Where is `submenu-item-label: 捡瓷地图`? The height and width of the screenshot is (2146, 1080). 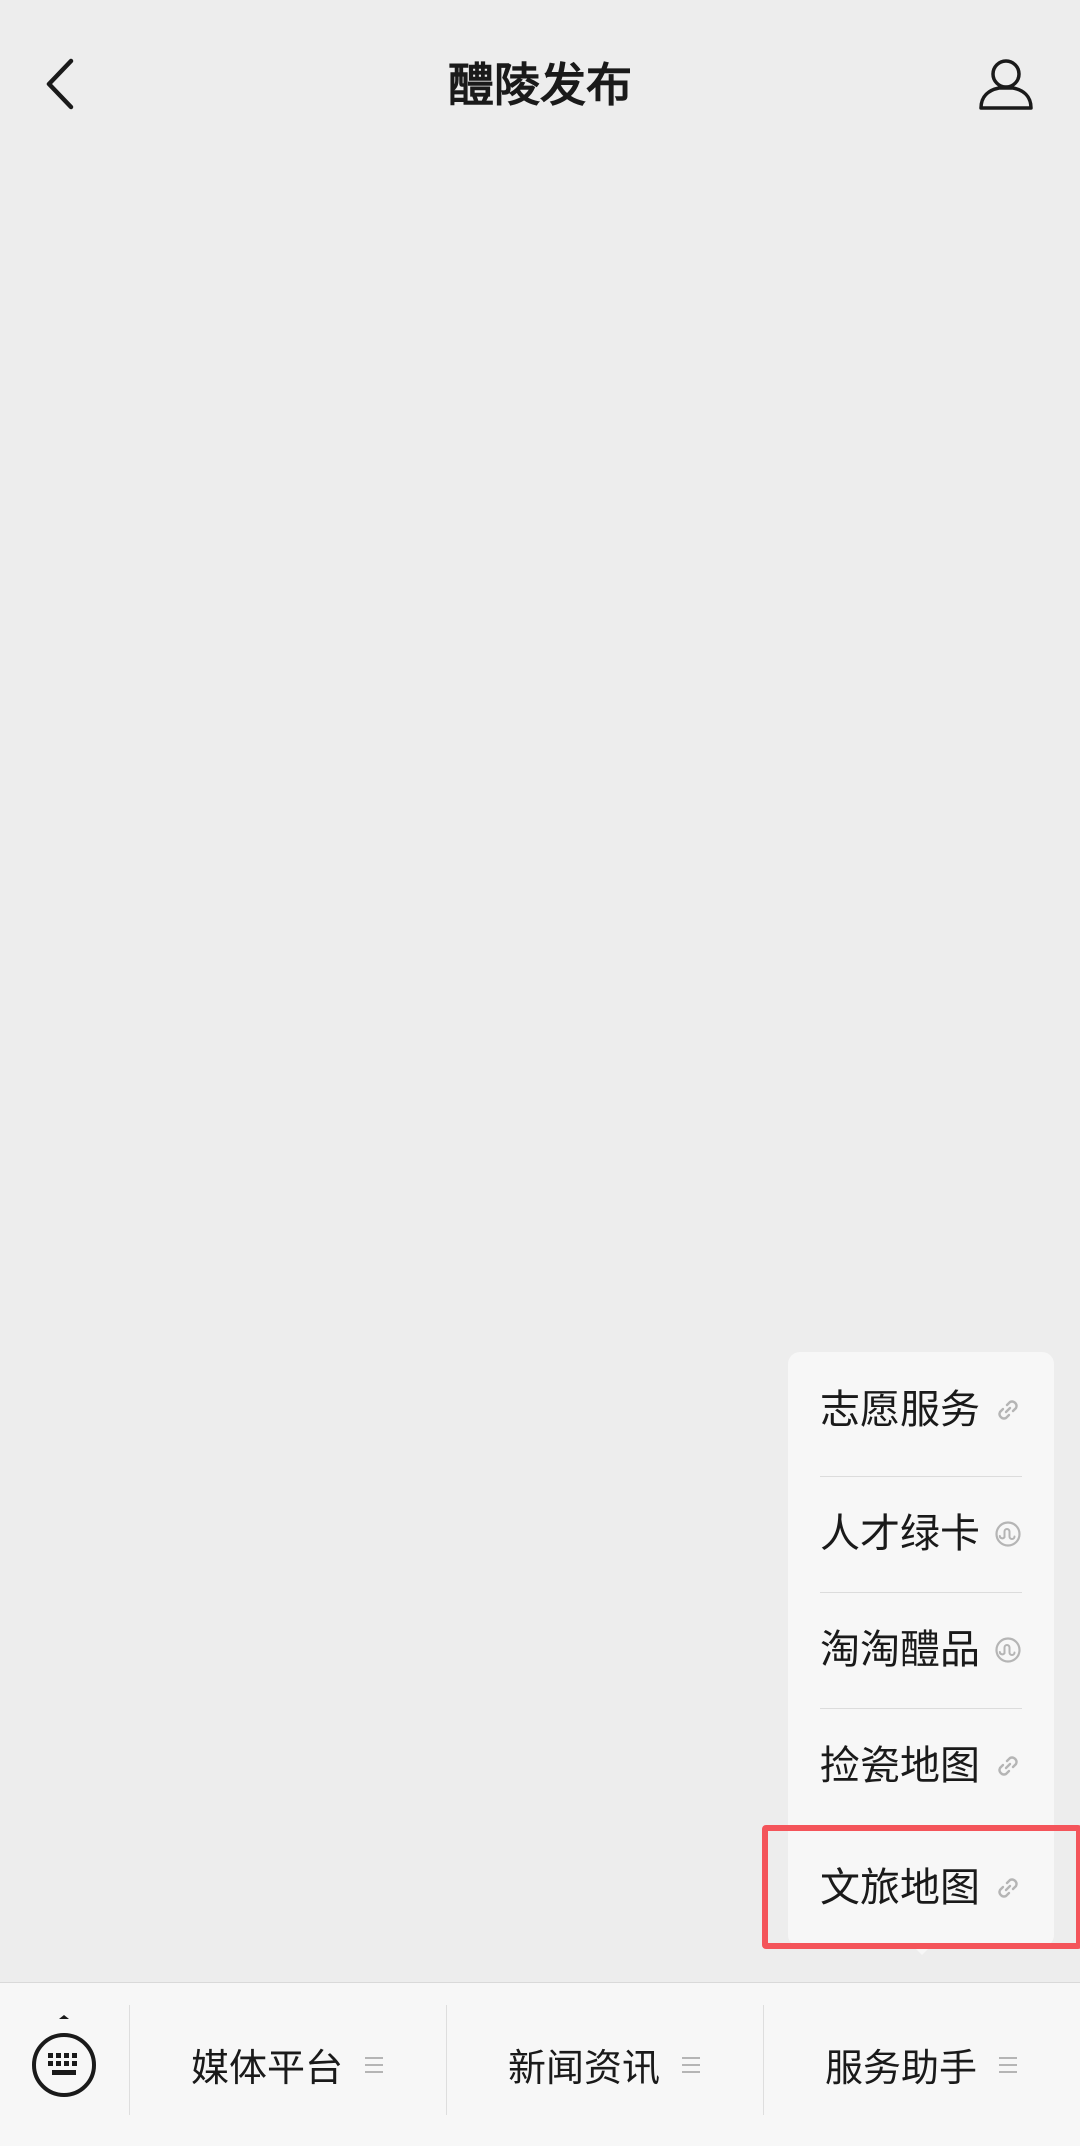
submenu-item-label: 捡瓷地图 is located at coordinates (900, 1766).